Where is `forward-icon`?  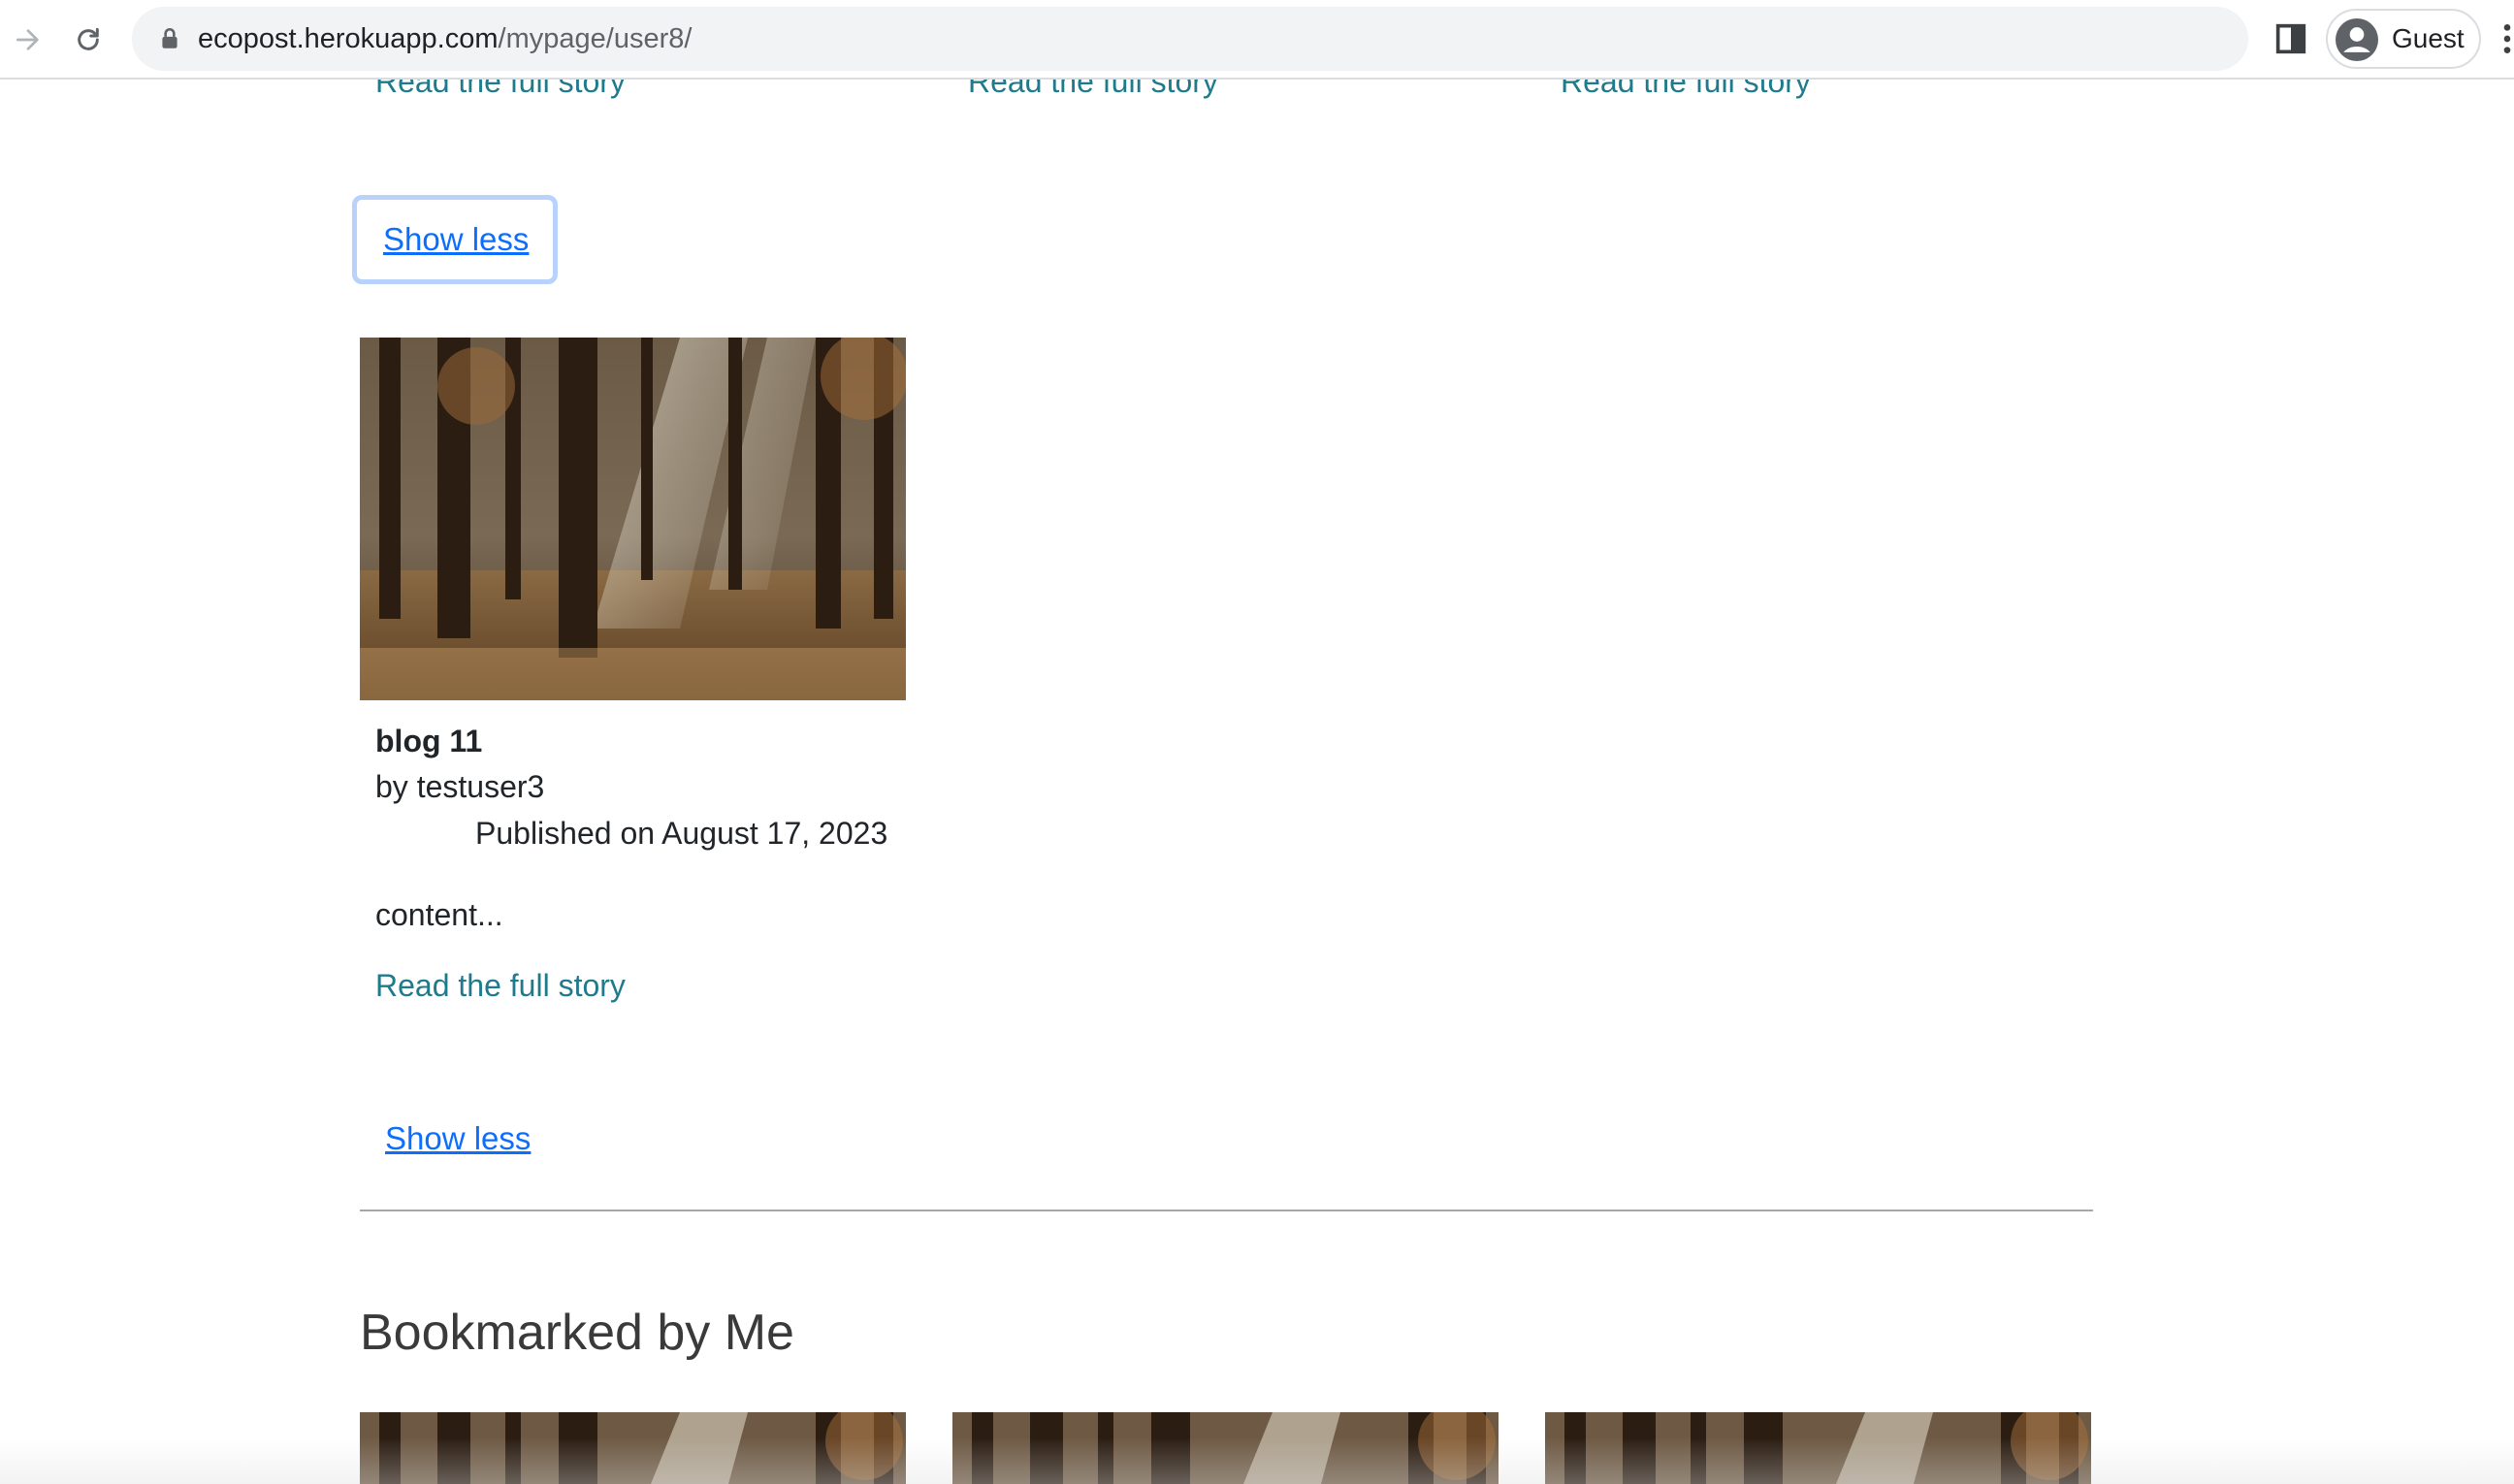 forward-icon is located at coordinates (28, 39).